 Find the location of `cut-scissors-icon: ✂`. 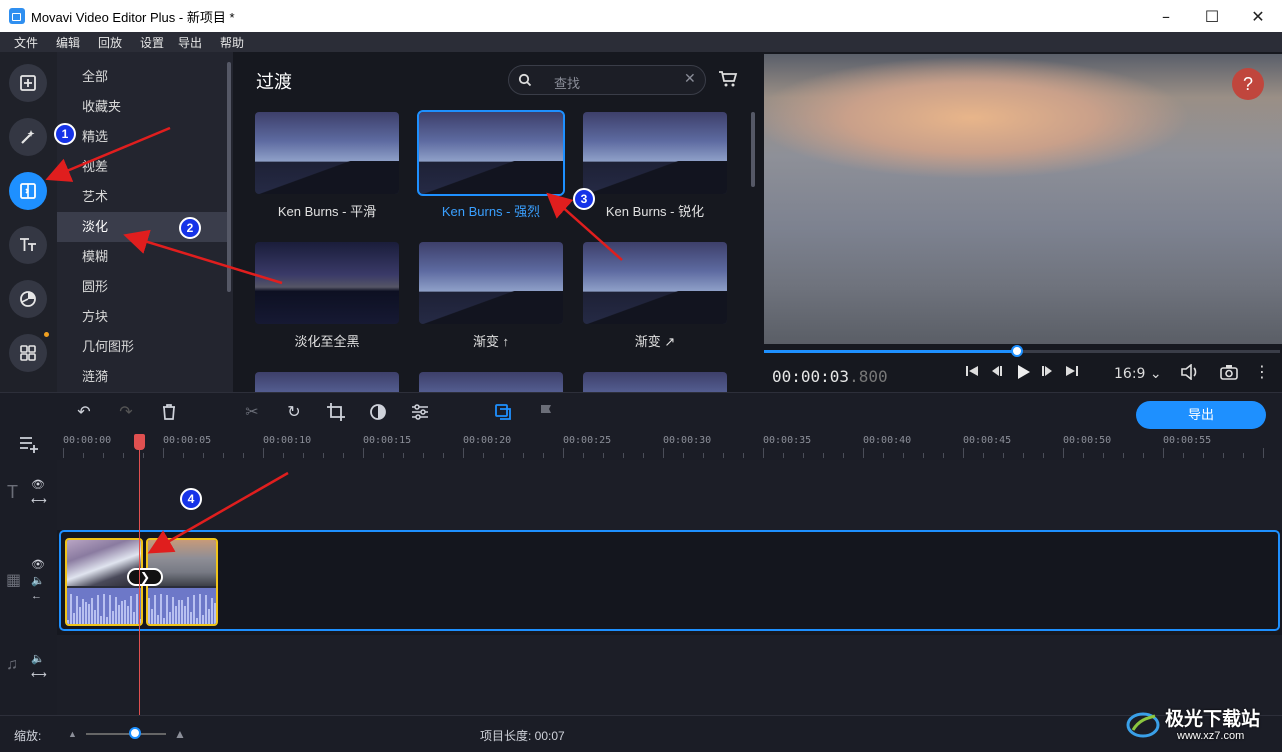

cut-scissors-icon: ✂ is located at coordinates (252, 412).